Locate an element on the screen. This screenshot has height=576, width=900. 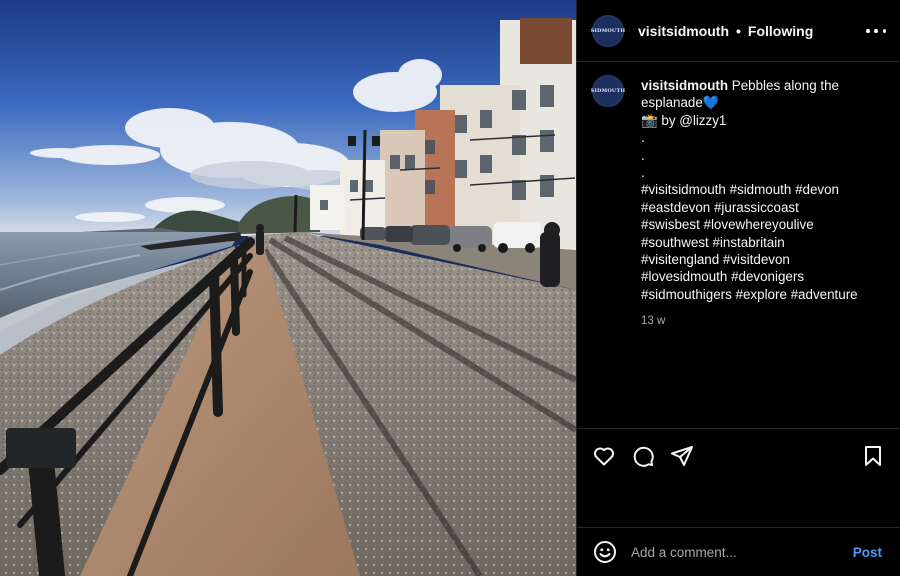
hashtag-line: #eastdevon #jurassiccoast is located at coordinates (767, 207).